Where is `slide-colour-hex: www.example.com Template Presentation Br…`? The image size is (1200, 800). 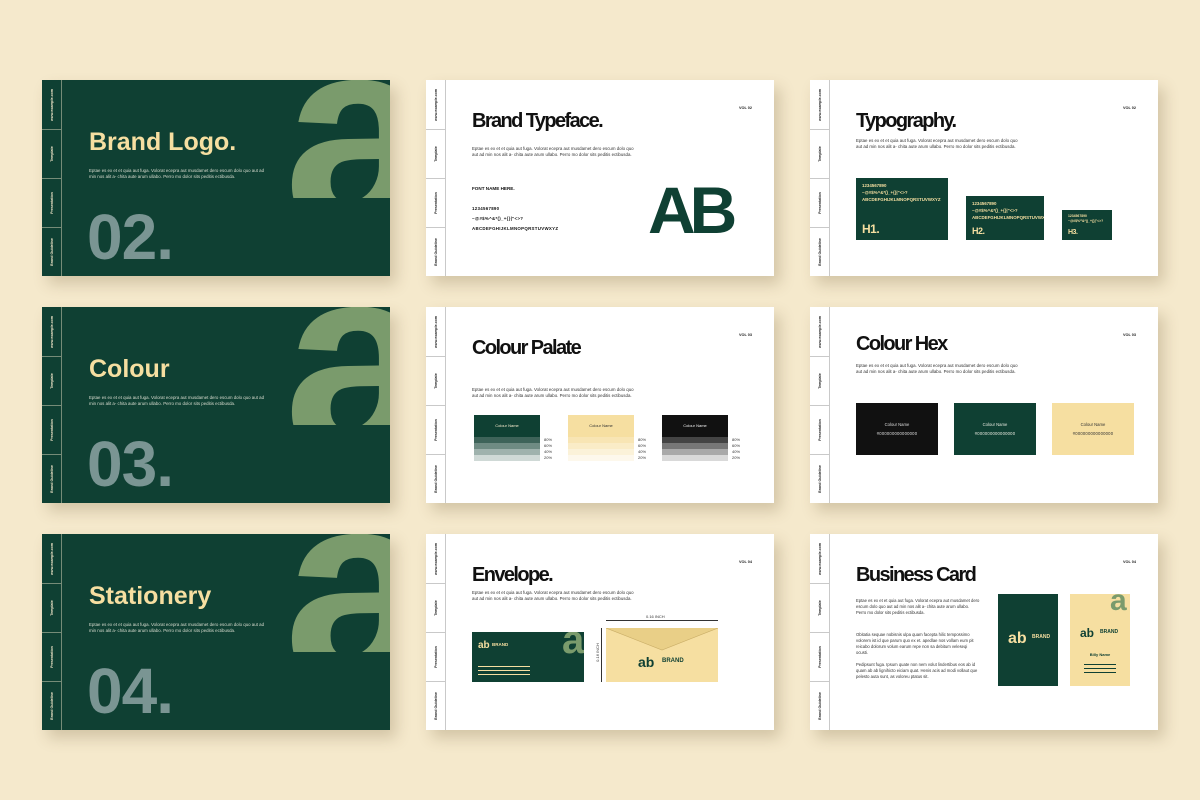 slide-colour-hex: www.example.com Template Presentation Br… is located at coordinates (984, 405).